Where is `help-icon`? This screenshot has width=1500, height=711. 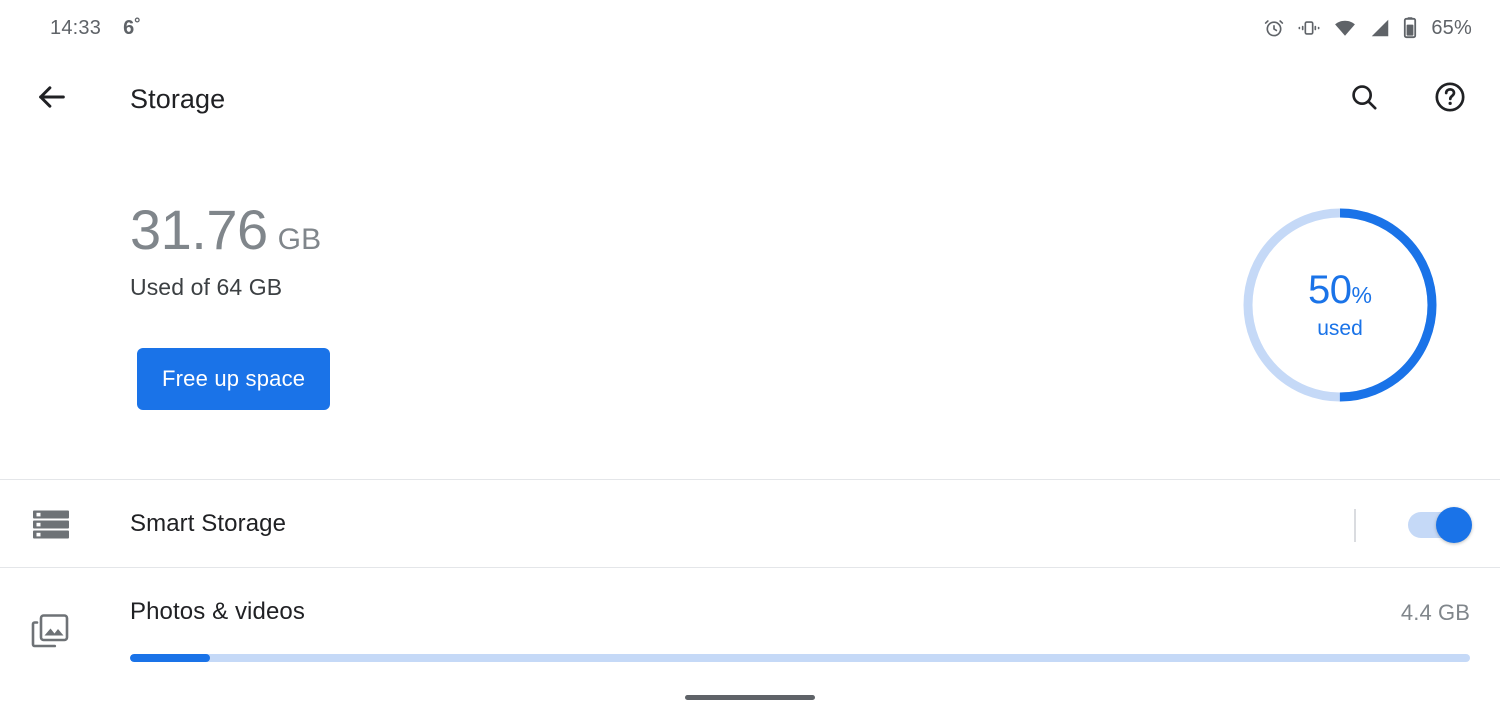
help-icon is located at coordinates (1450, 99).